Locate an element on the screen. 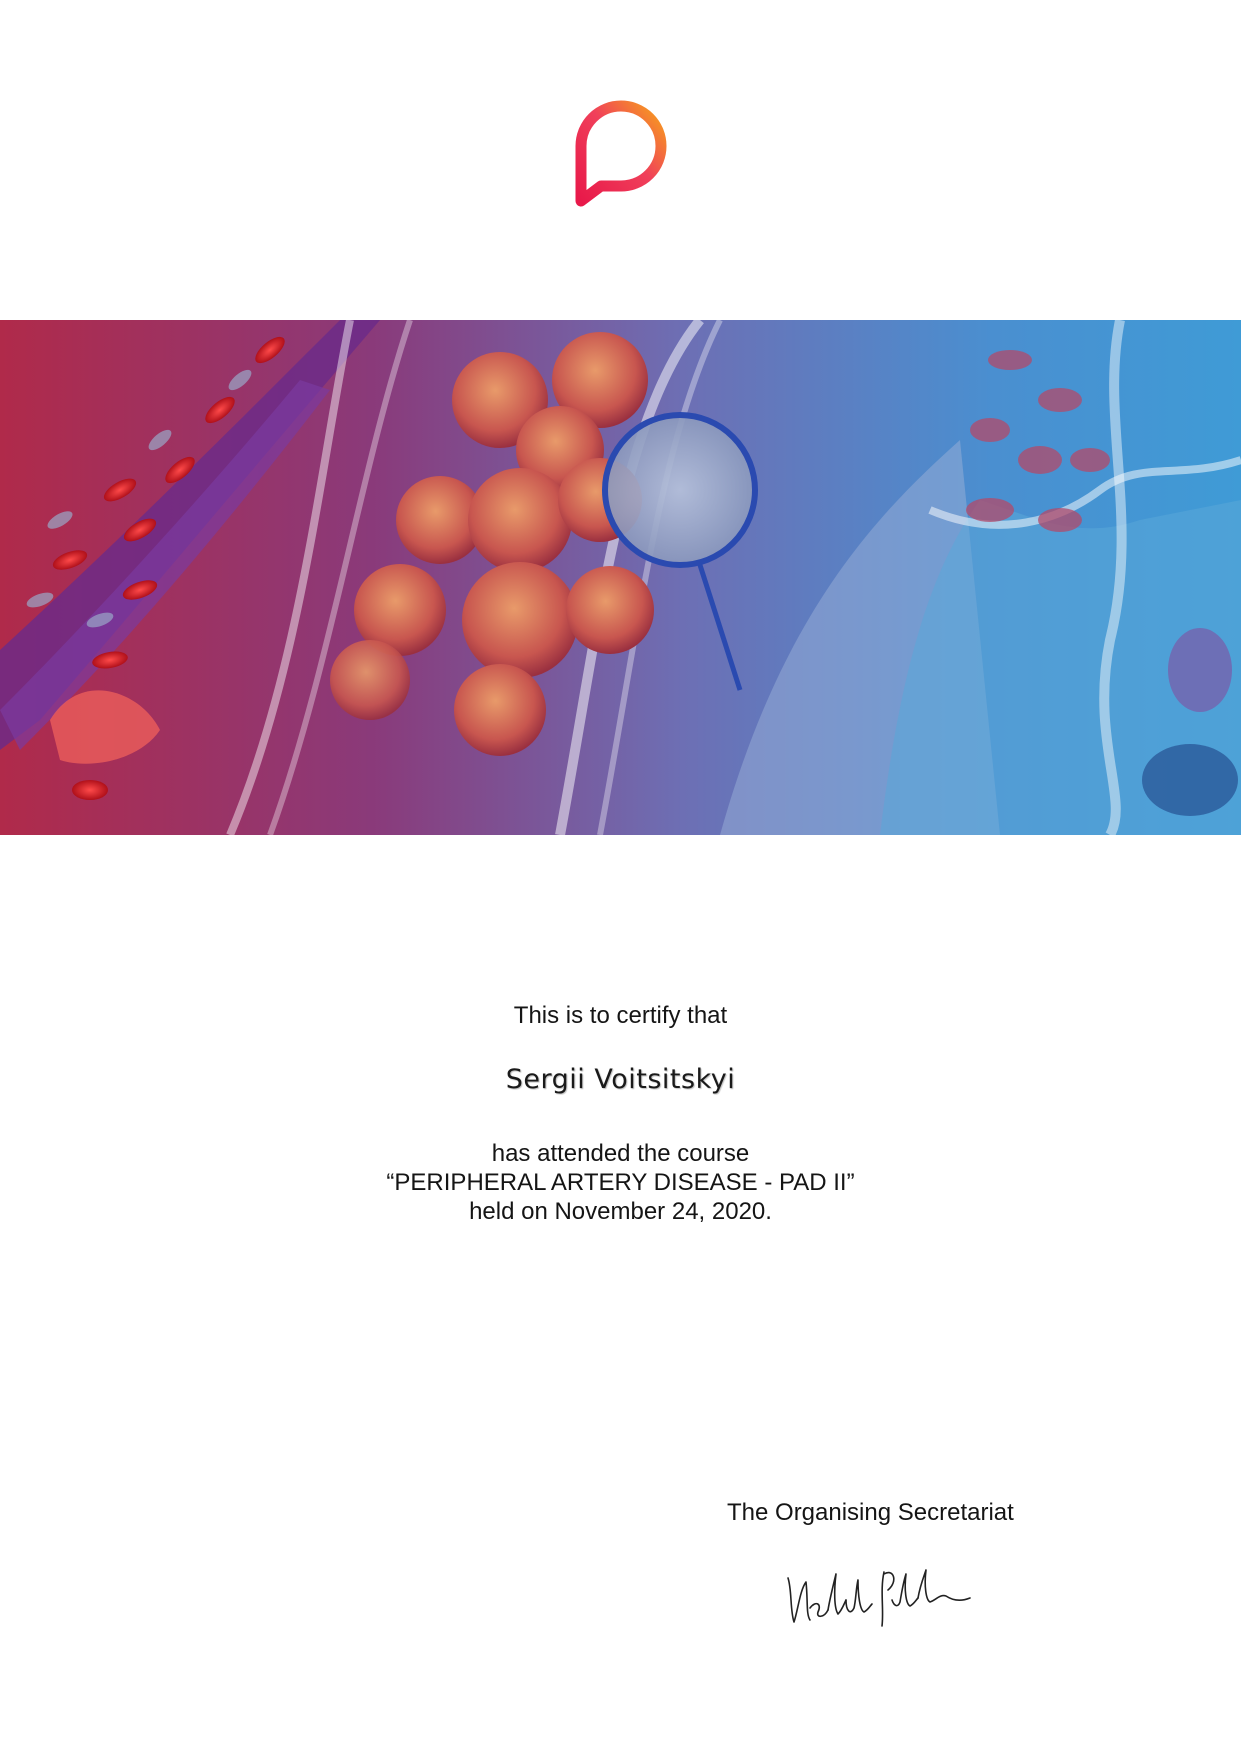  attended-line: has attended the course is located at coordinates (620, 1153).